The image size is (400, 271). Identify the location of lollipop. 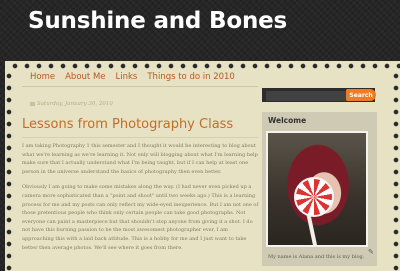
(314, 197).